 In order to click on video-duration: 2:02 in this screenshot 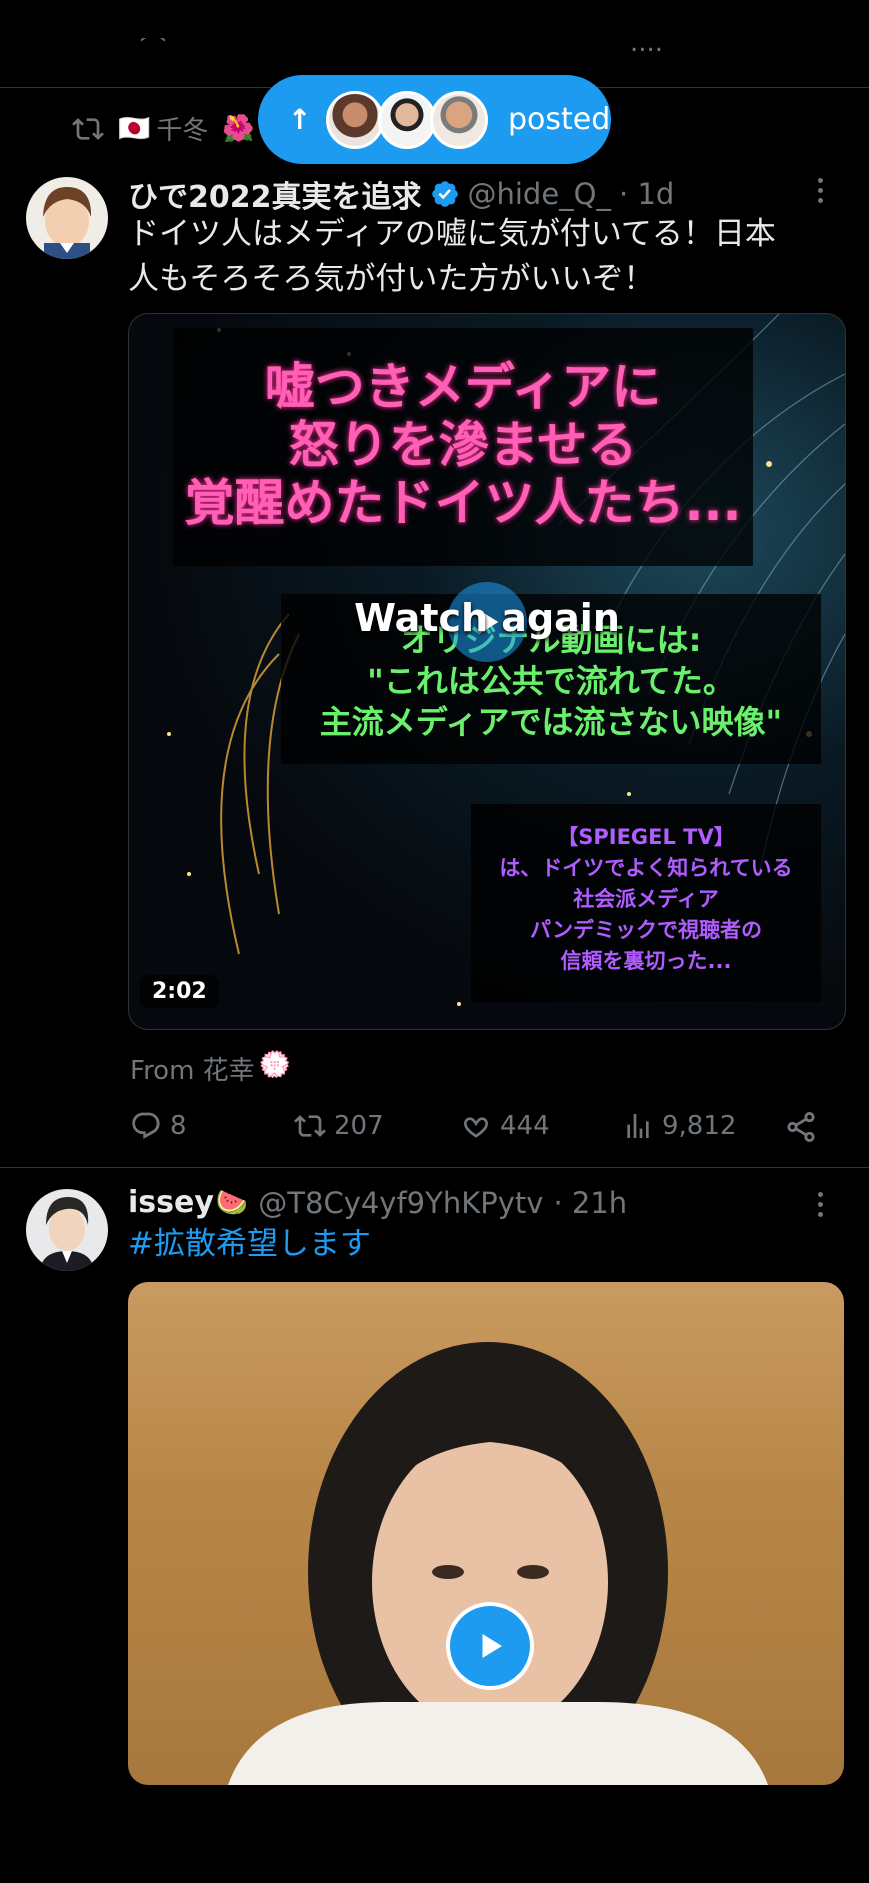, I will do `click(179, 991)`.